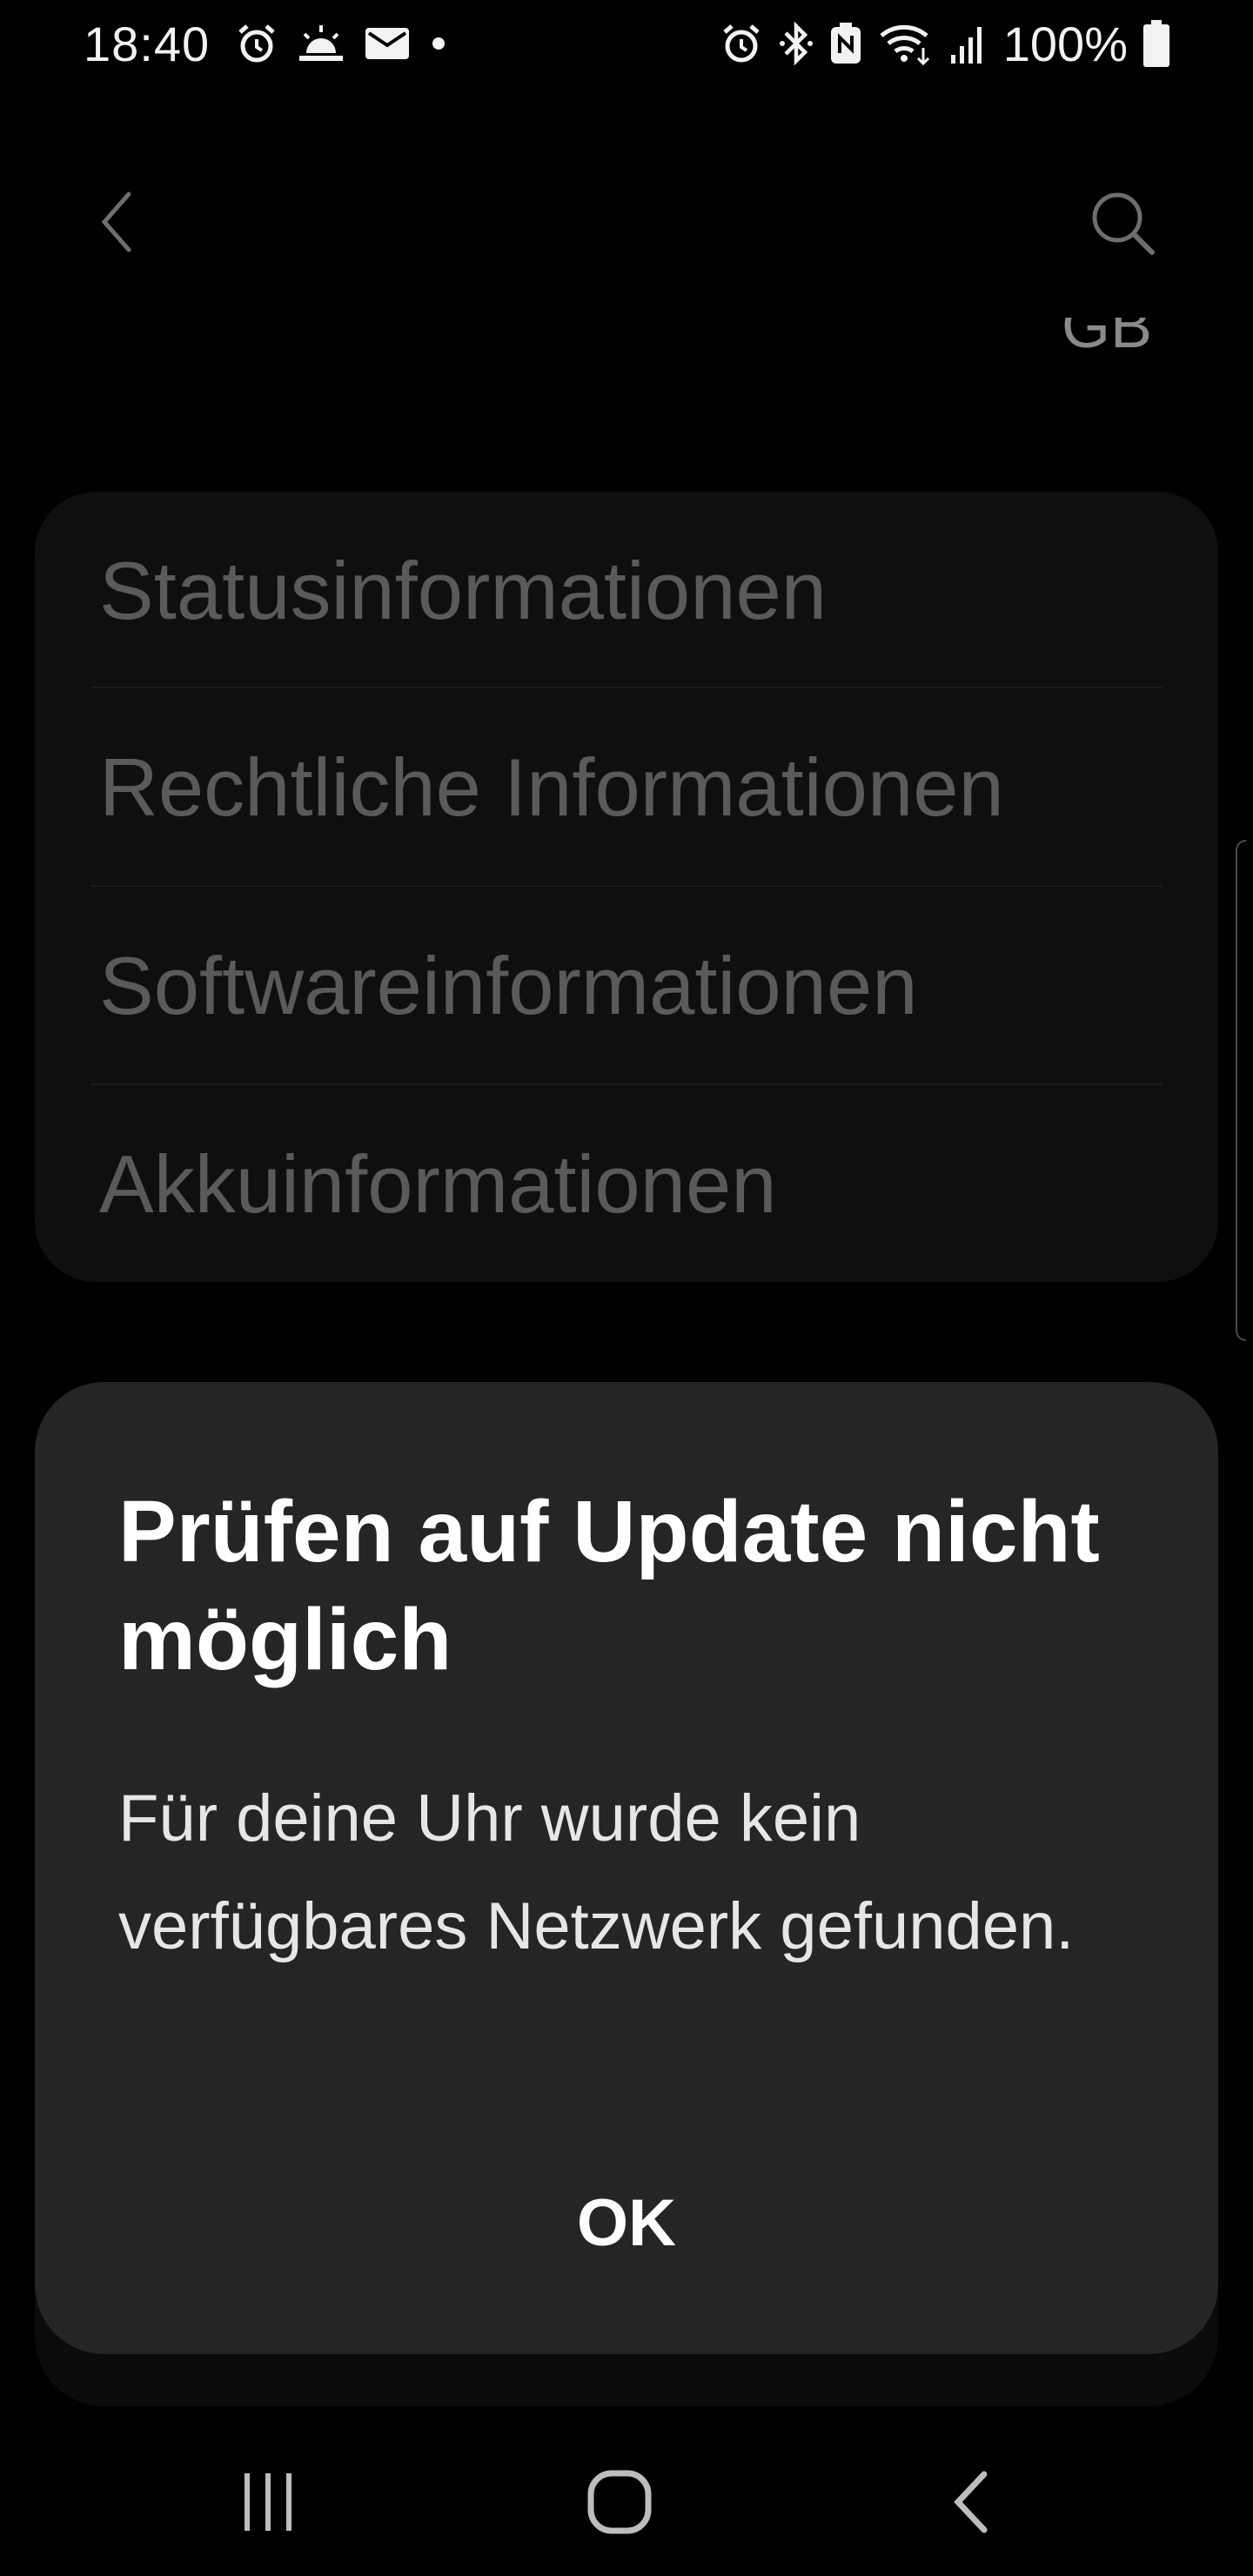 This screenshot has height=2576, width=1253. I want to click on notification-icons, so click(341, 43).